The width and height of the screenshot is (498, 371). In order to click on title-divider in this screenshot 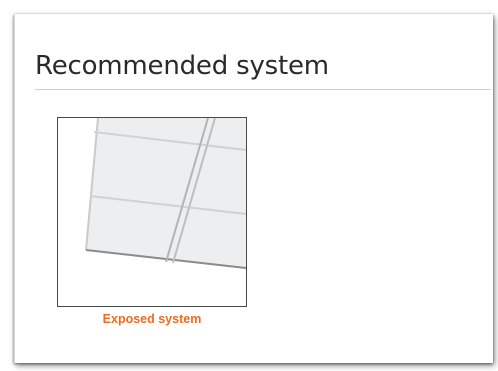, I will do `click(263, 89)`.